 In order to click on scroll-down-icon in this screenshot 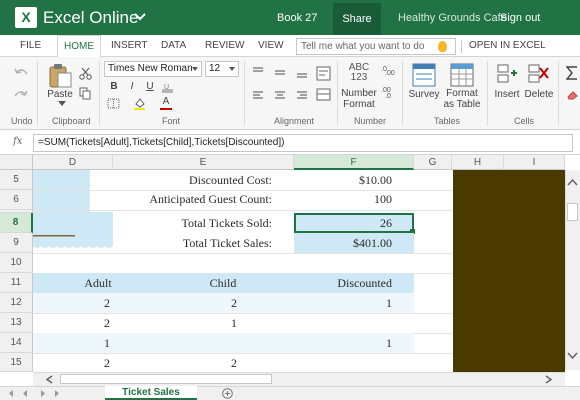, I will do `click(572, 356)`.